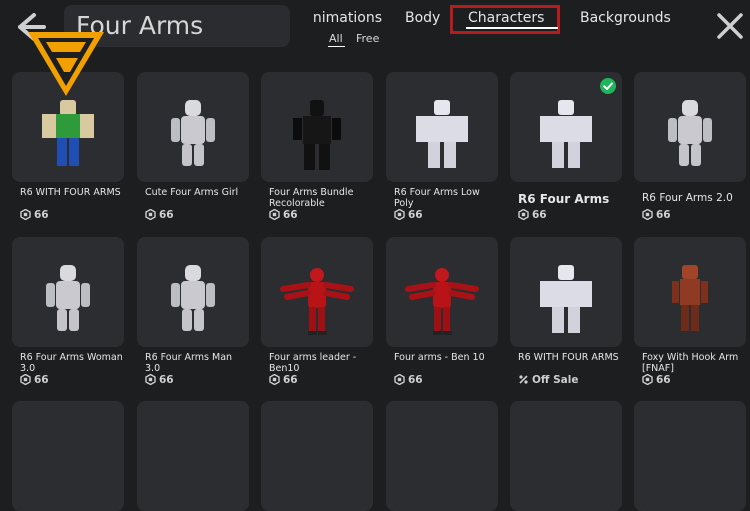  I want to click on catalog-item-card: R6 Four Arms 2.0 66, so click(690, 152).